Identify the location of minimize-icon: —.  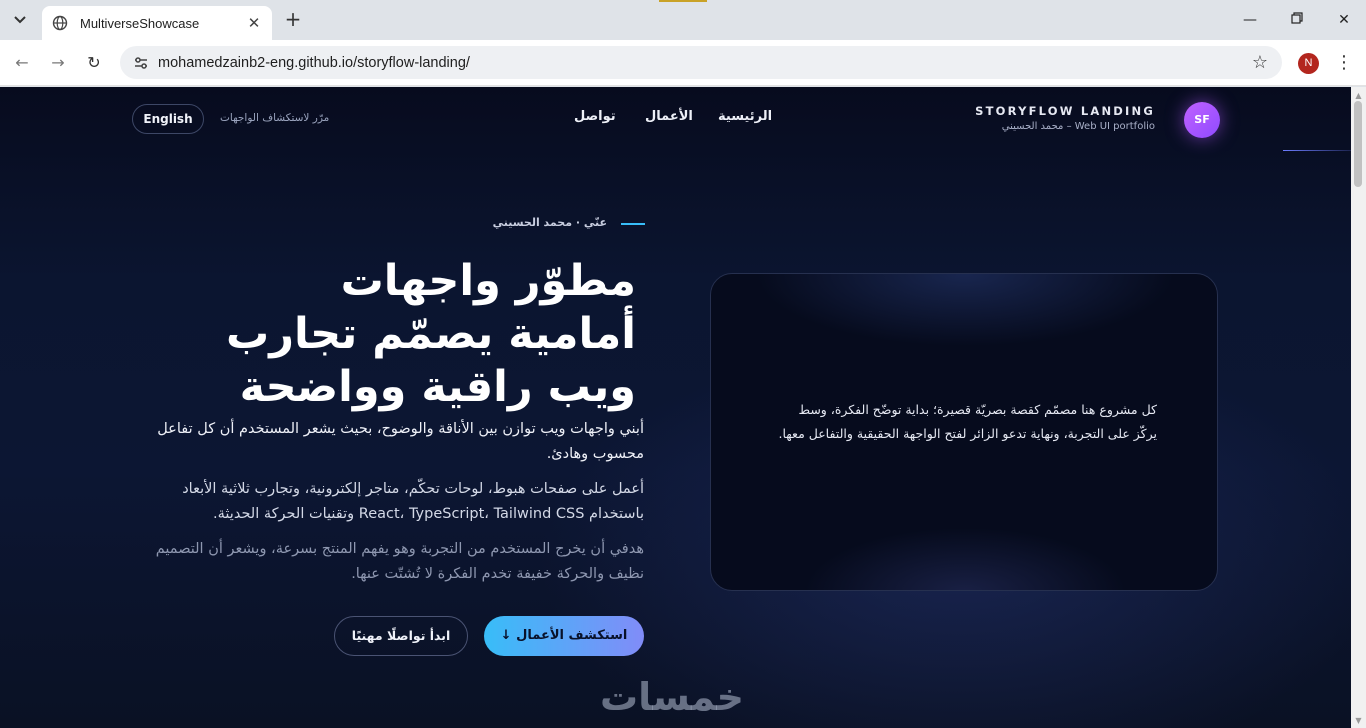
(1250, 20).